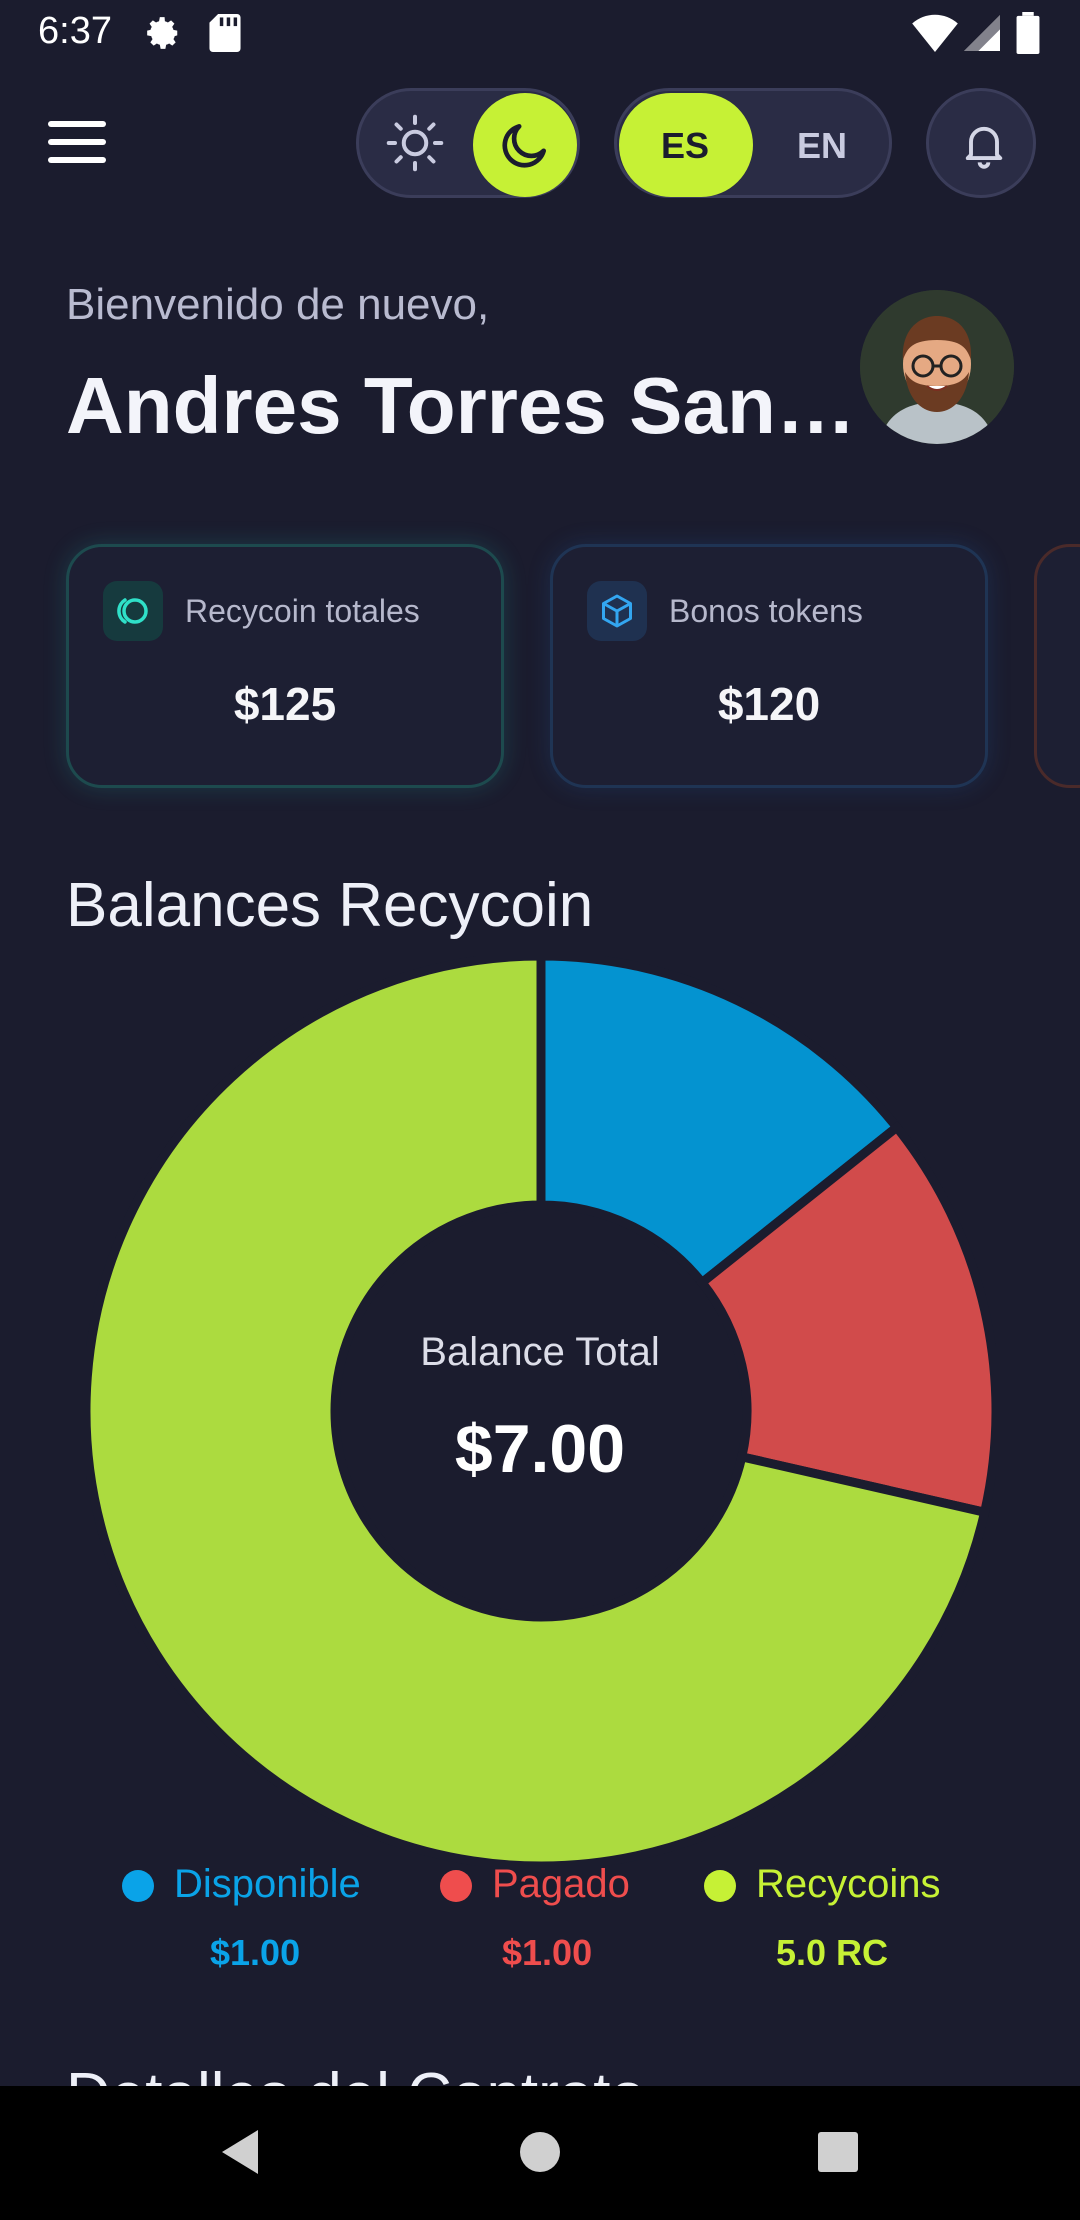 The image size is (1080, 2220). What do you see at coordinates (838, 2152) in the screenshot?
I see `recents-icon` at bounding box center [838, 2152].